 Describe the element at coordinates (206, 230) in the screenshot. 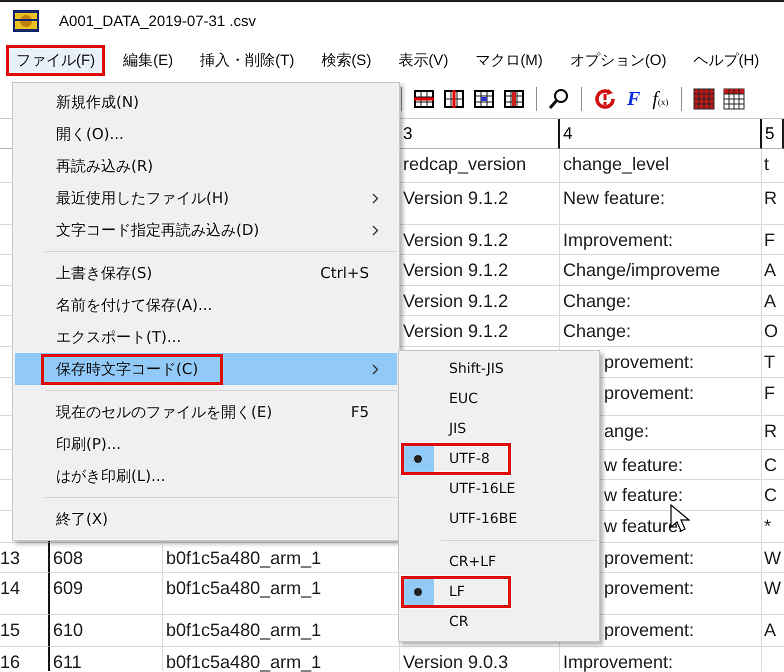

I see `menu-item: 文字コード指定再読み込み(D)` at that location.